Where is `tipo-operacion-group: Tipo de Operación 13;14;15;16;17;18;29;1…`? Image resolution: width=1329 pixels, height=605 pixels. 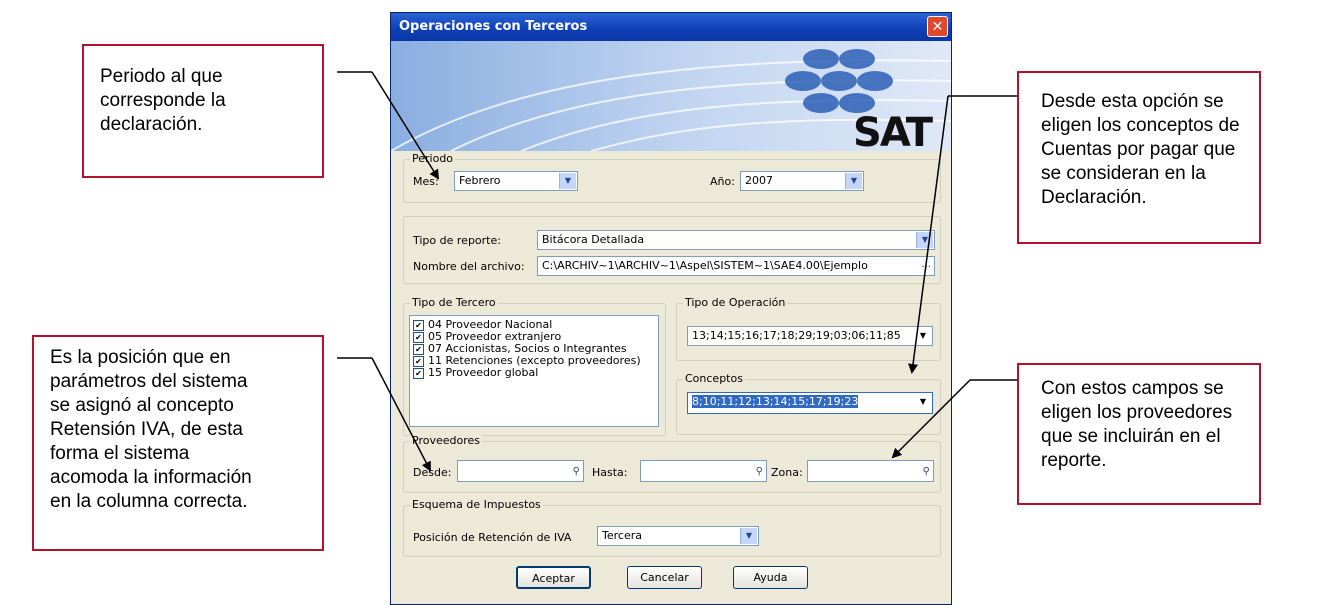
tipo-operacion-group: Tipo de Operación 13;14;15;16;17;18;29;1… is located at coordinates (808, 328).